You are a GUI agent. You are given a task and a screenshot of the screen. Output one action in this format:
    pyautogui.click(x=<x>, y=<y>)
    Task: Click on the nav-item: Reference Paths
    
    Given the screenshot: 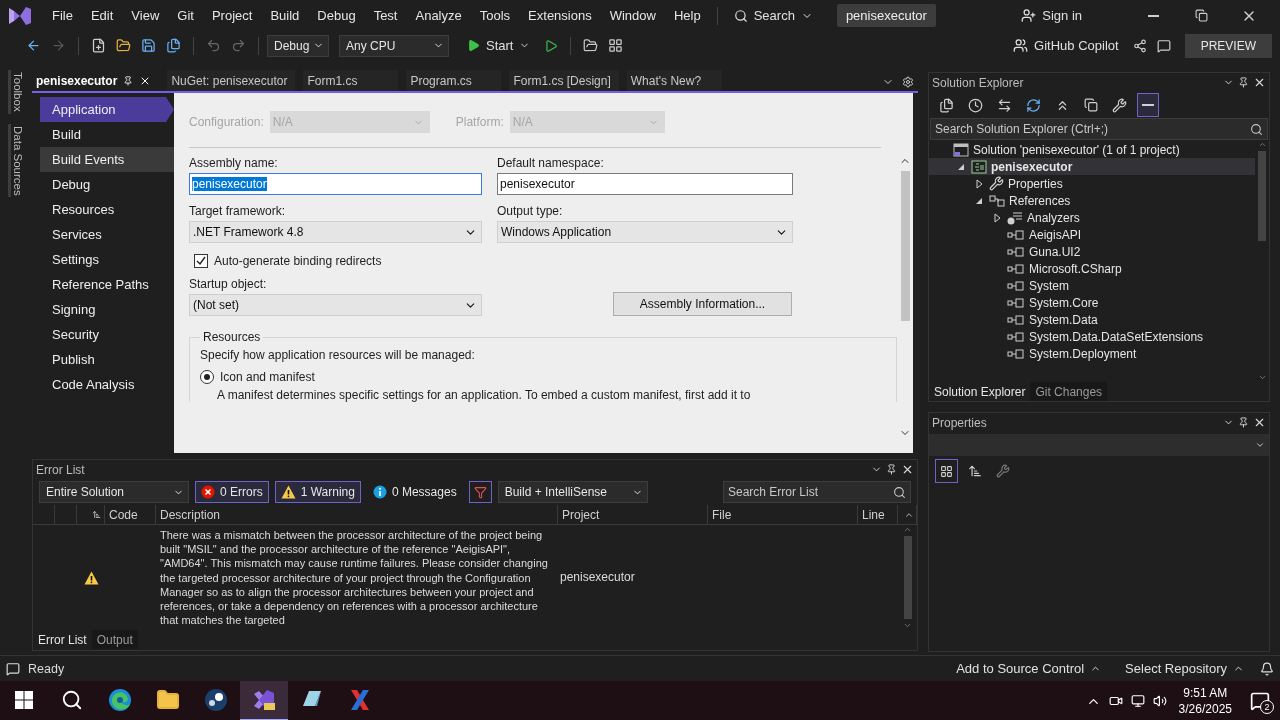 What is the action you would take?
    pyautogui.click(x=107, y=284)
    